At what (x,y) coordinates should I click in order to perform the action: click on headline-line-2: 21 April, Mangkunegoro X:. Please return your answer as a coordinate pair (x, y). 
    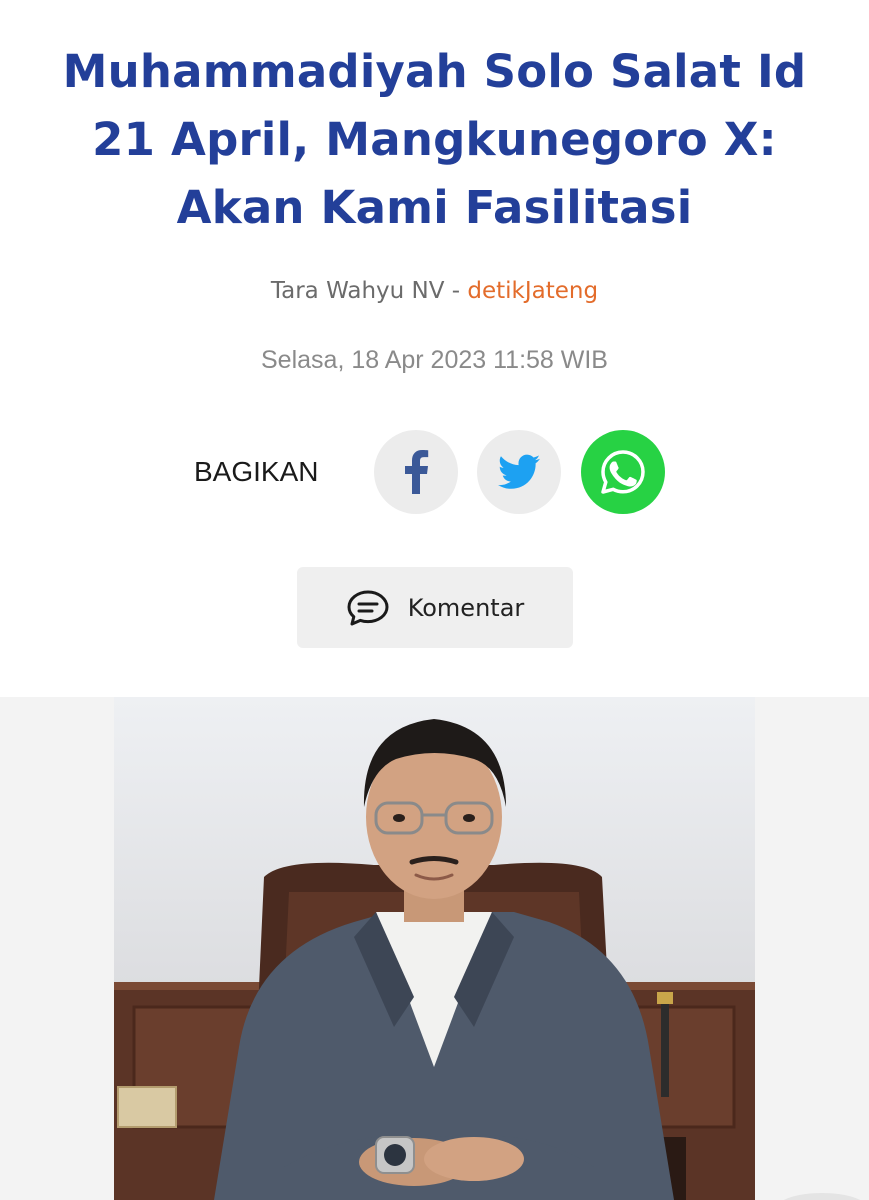
    Looking at the image, I should click on (434, 139).